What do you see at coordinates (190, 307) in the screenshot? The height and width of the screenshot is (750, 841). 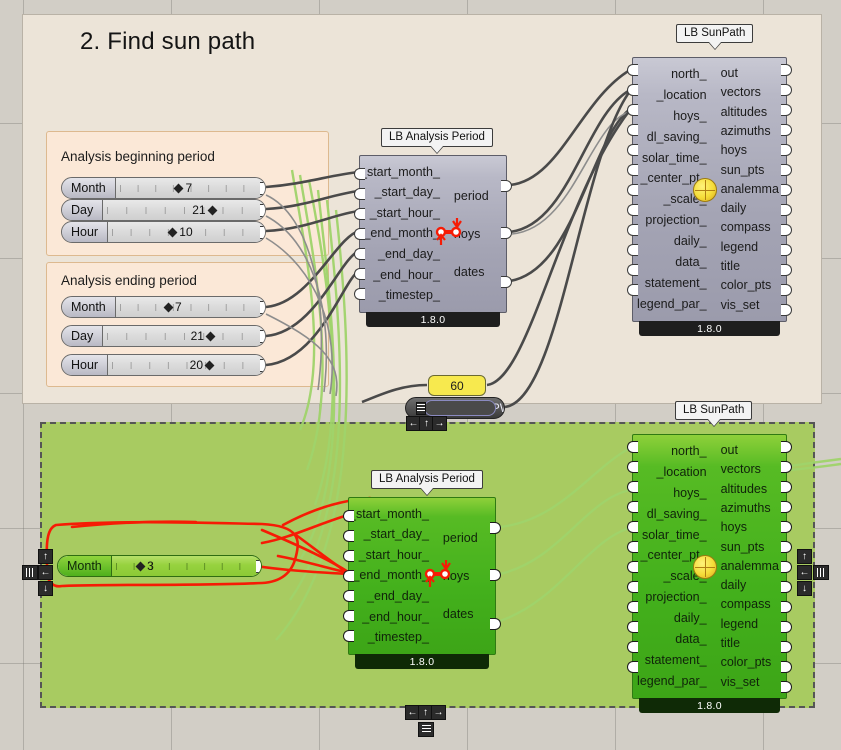 I see `slider-end-month-track: 7` at bounding box center [190, 307].